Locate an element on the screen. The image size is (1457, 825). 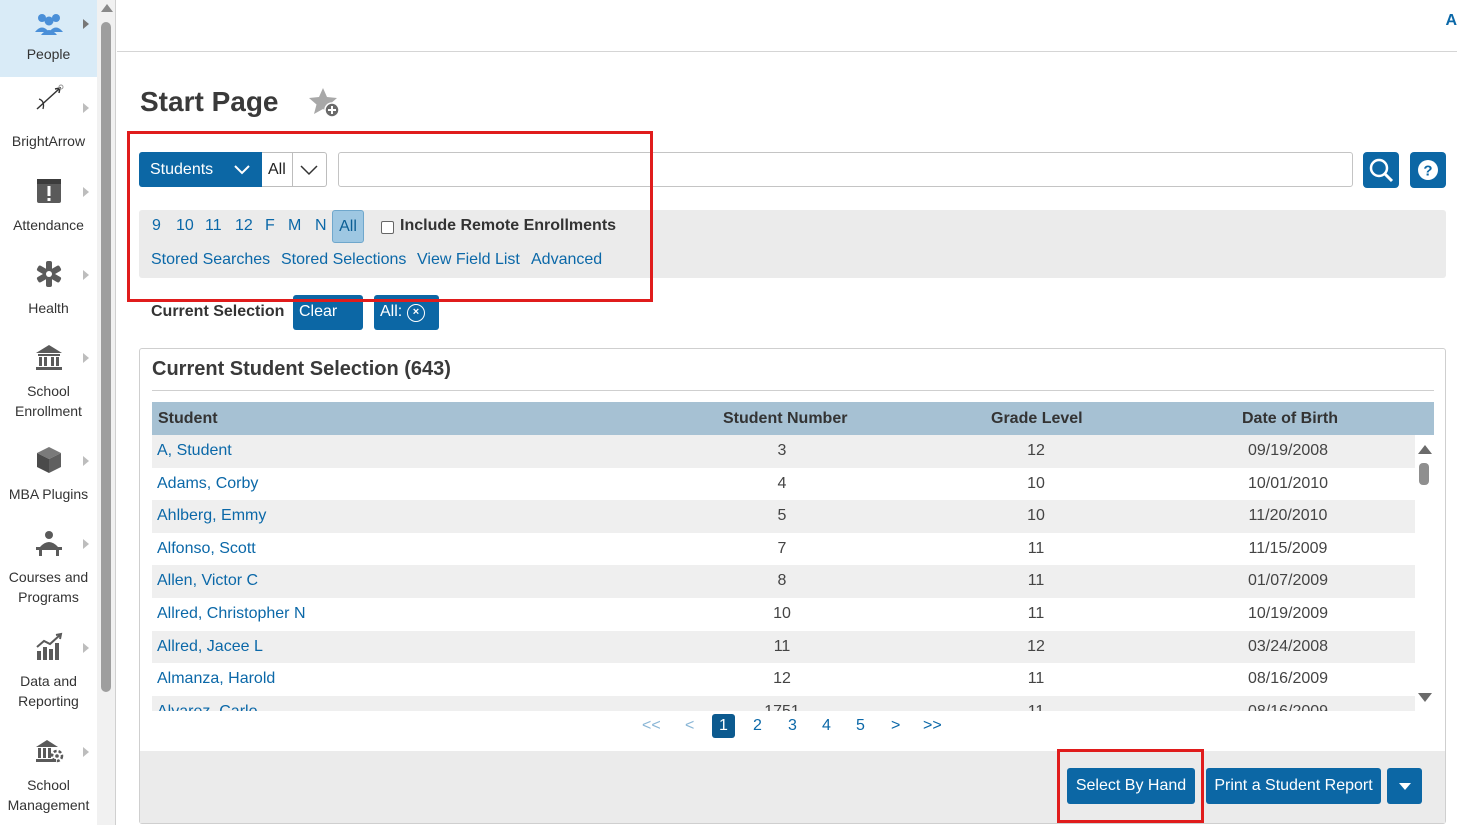
scroll-down-arrow-icon is located at coordinates (1425, 697).